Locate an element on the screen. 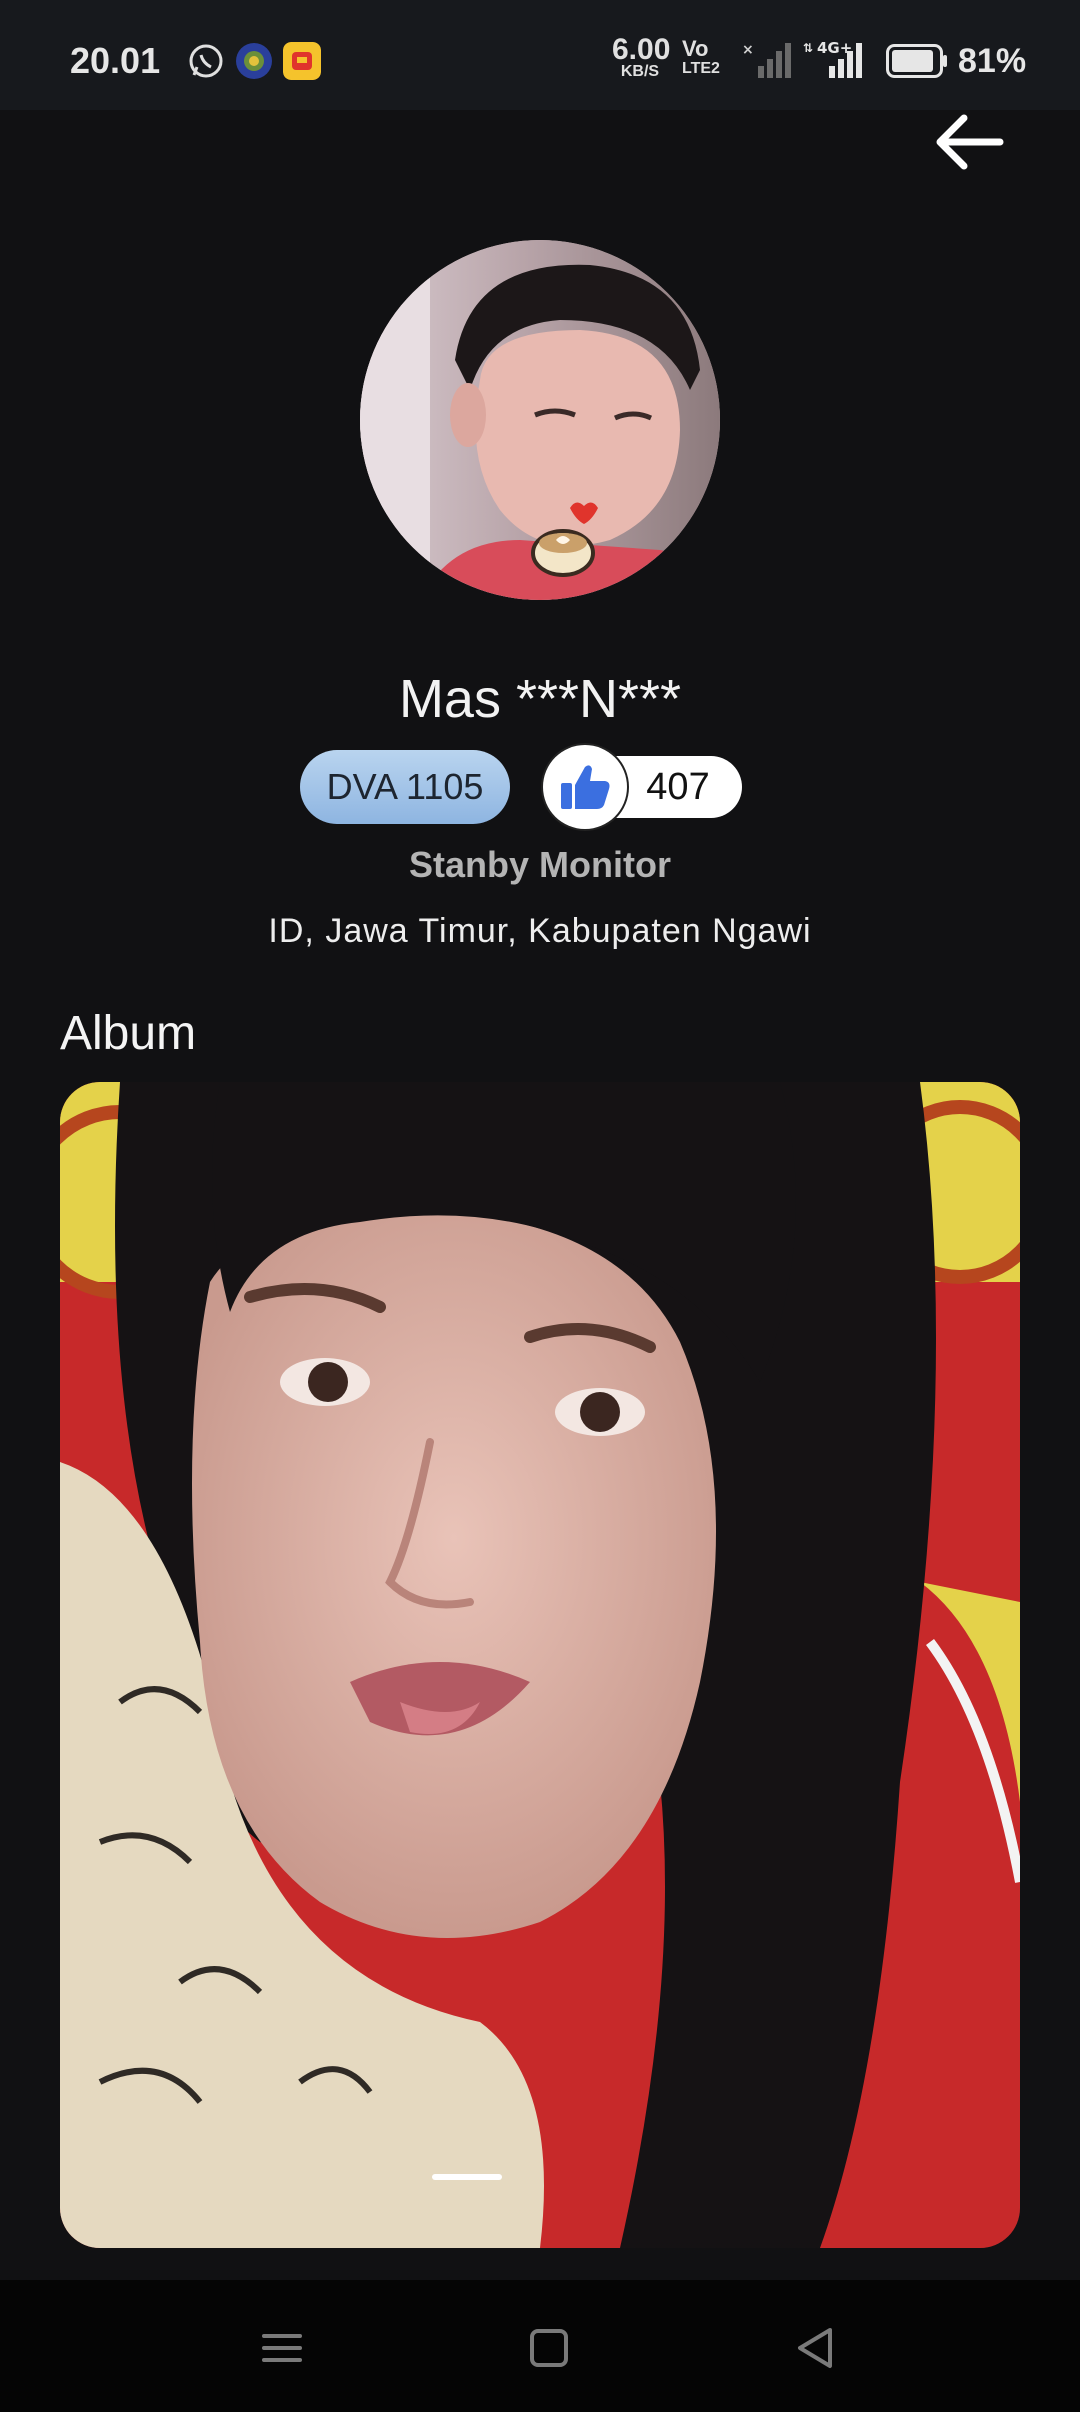 The width and height of the screenshot is (1080, 2412). system-nav-bar is located at coordinates (540, 2346).